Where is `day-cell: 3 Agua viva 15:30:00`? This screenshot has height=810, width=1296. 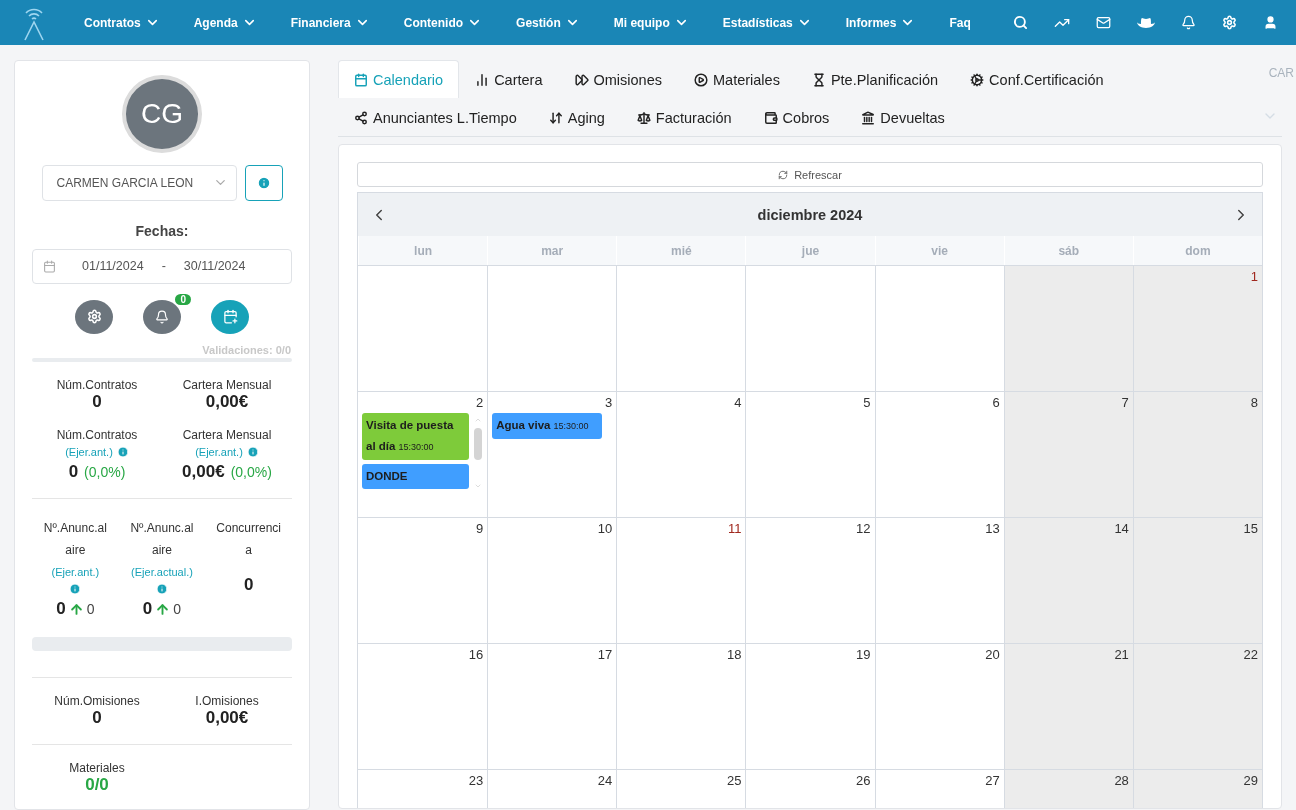 day-cell: 3 Agua viva 15:30:00 is located at coordinates (552, 454).